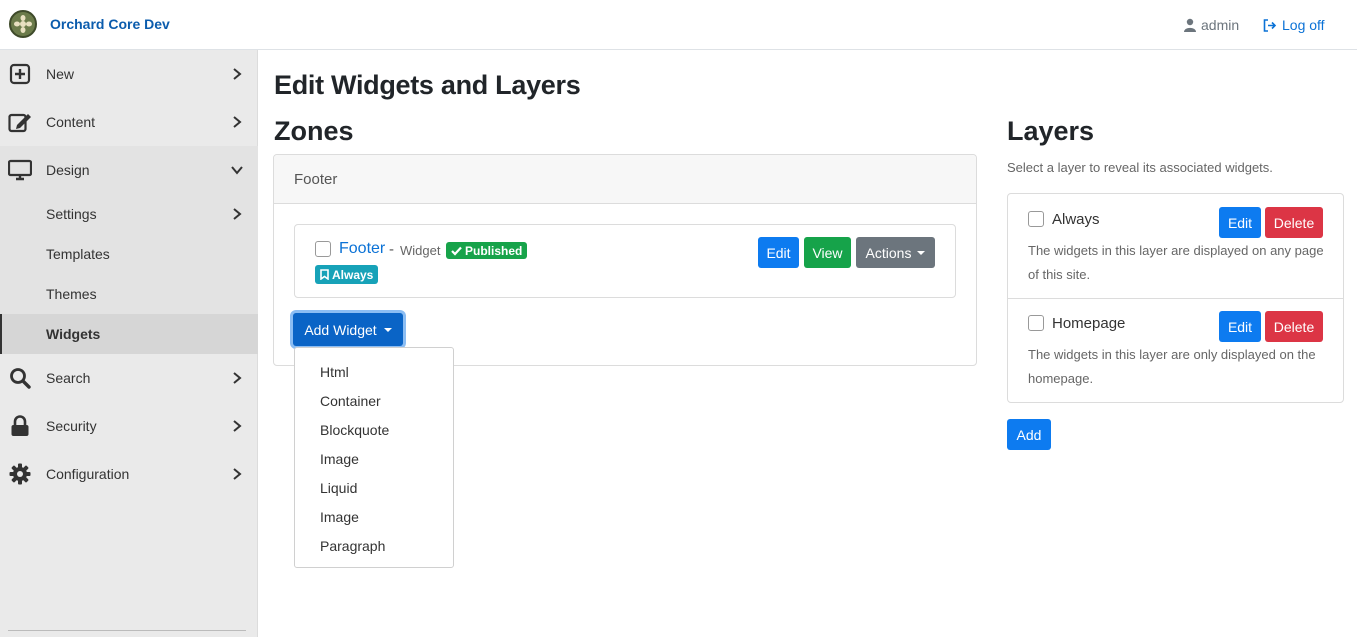 The width and height of the screenshot is (1357, 637). Describe the element at coordinates (129, 294) in the screenshot. I see `sidebar-subitem-themes: Themes` at that location.